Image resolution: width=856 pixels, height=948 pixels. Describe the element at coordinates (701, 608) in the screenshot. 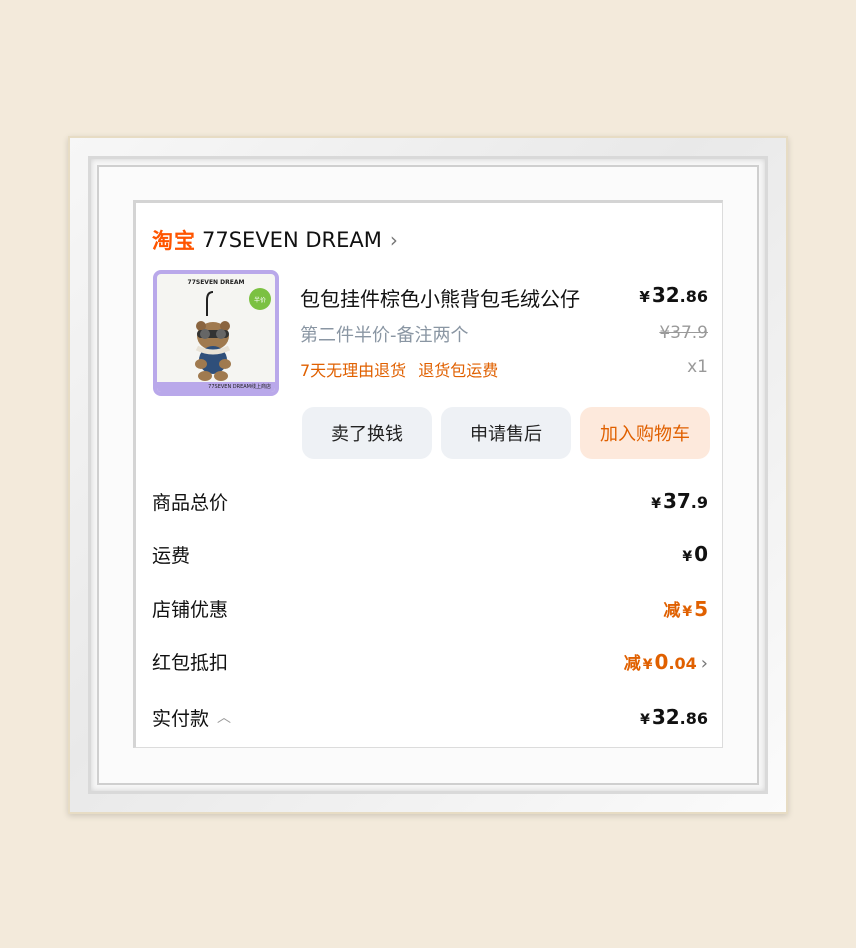

I see `value-integer: 5` at that location.